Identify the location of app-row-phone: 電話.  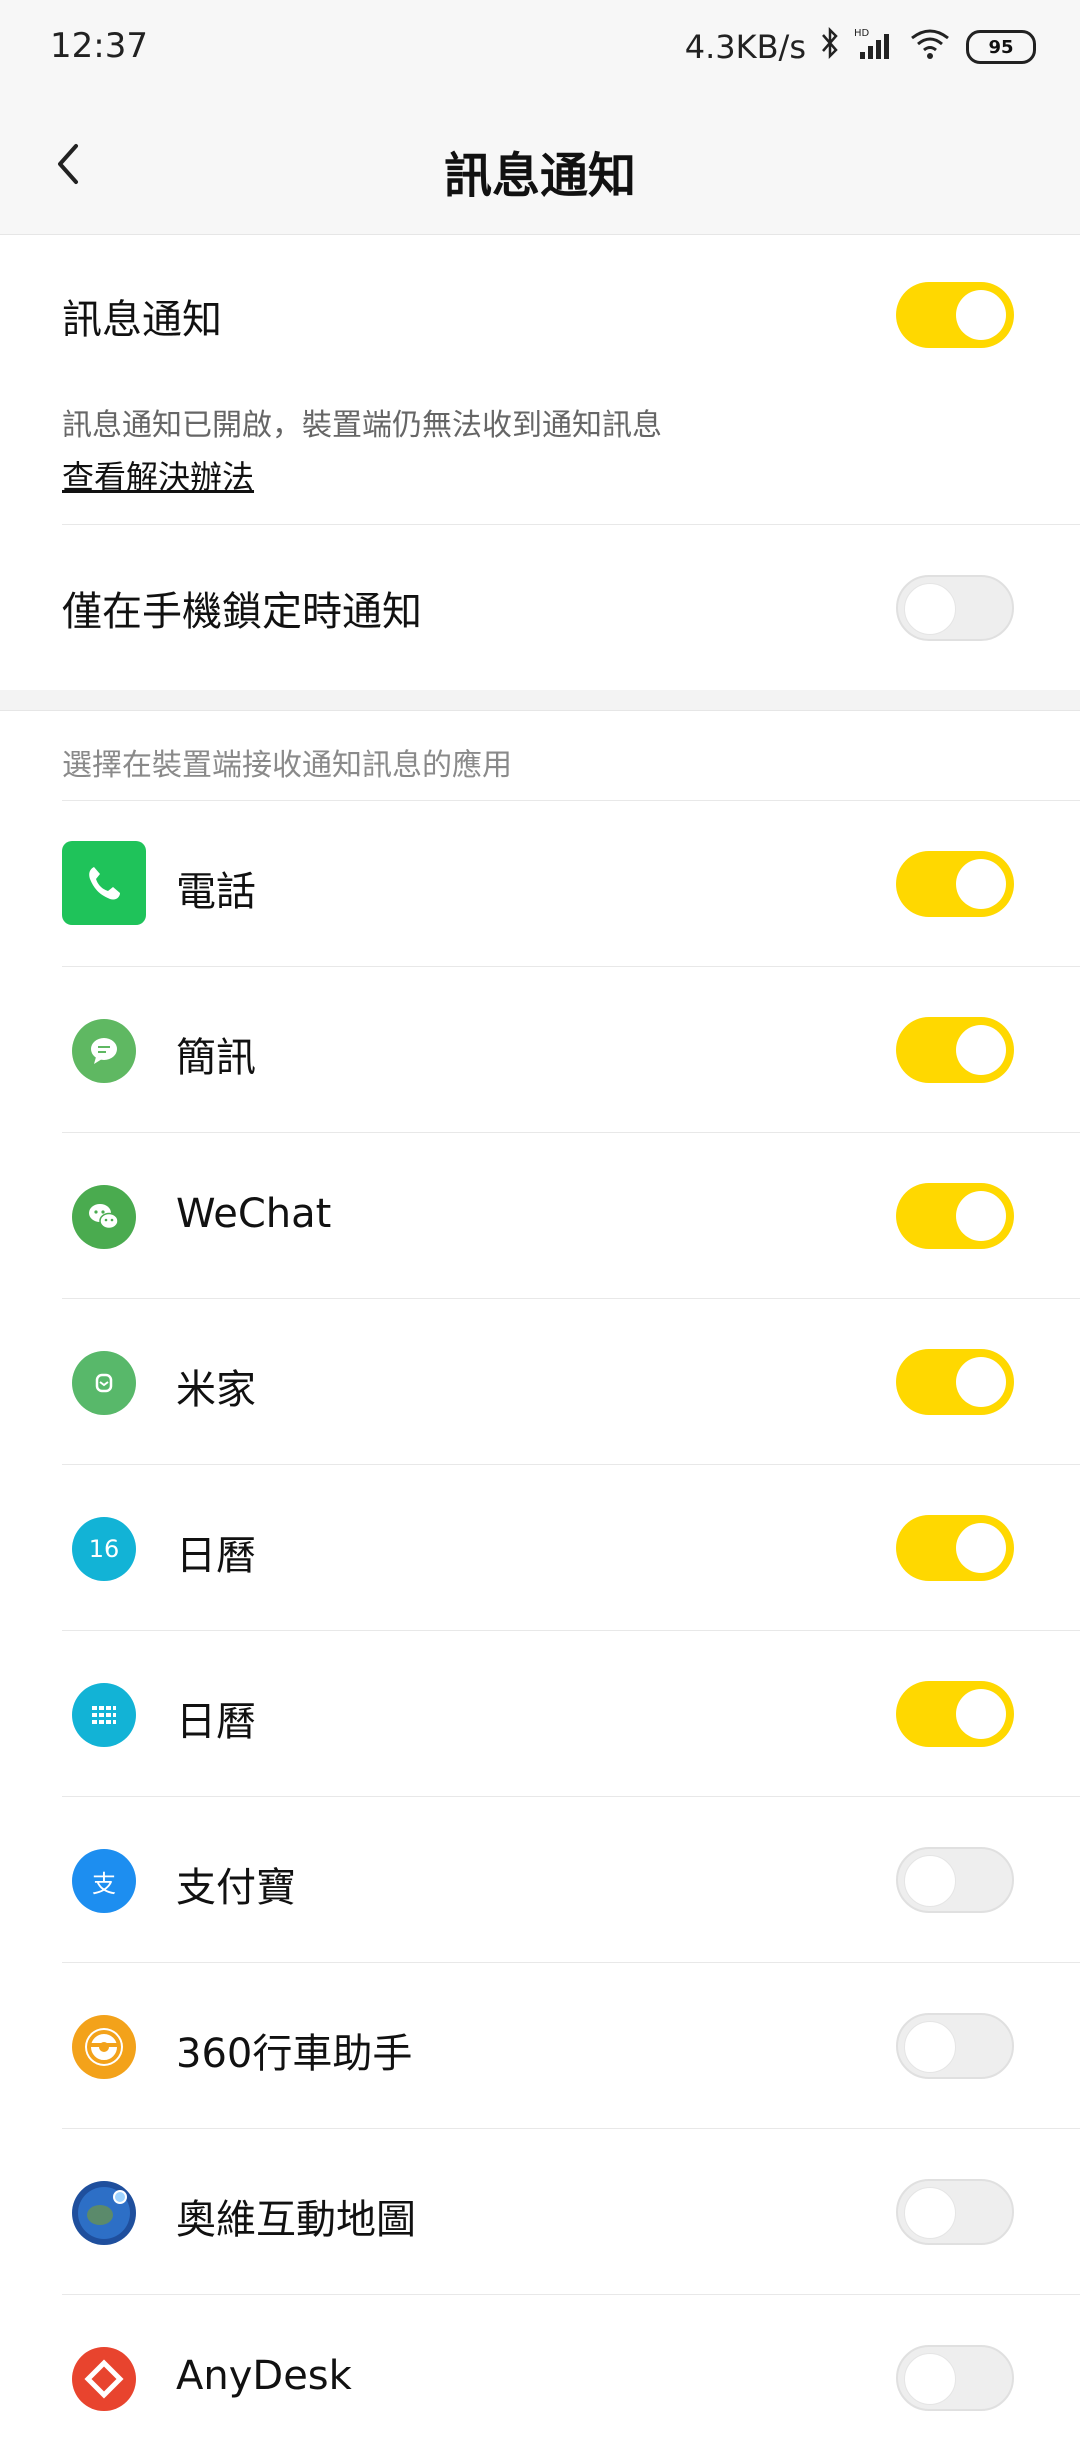
(540, 884).